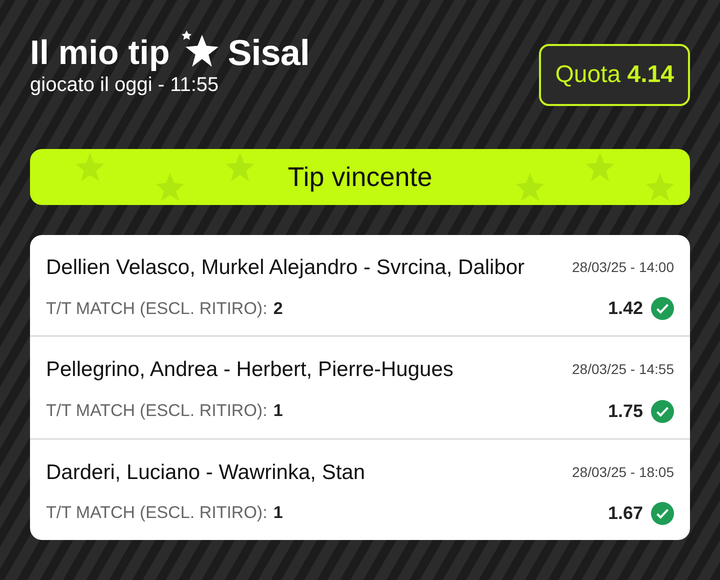 The image size is (720, 580). I want to click on match-name: Pellegrino, Andrea - Herbert, Pierre-Hugues, so click(250, 370).